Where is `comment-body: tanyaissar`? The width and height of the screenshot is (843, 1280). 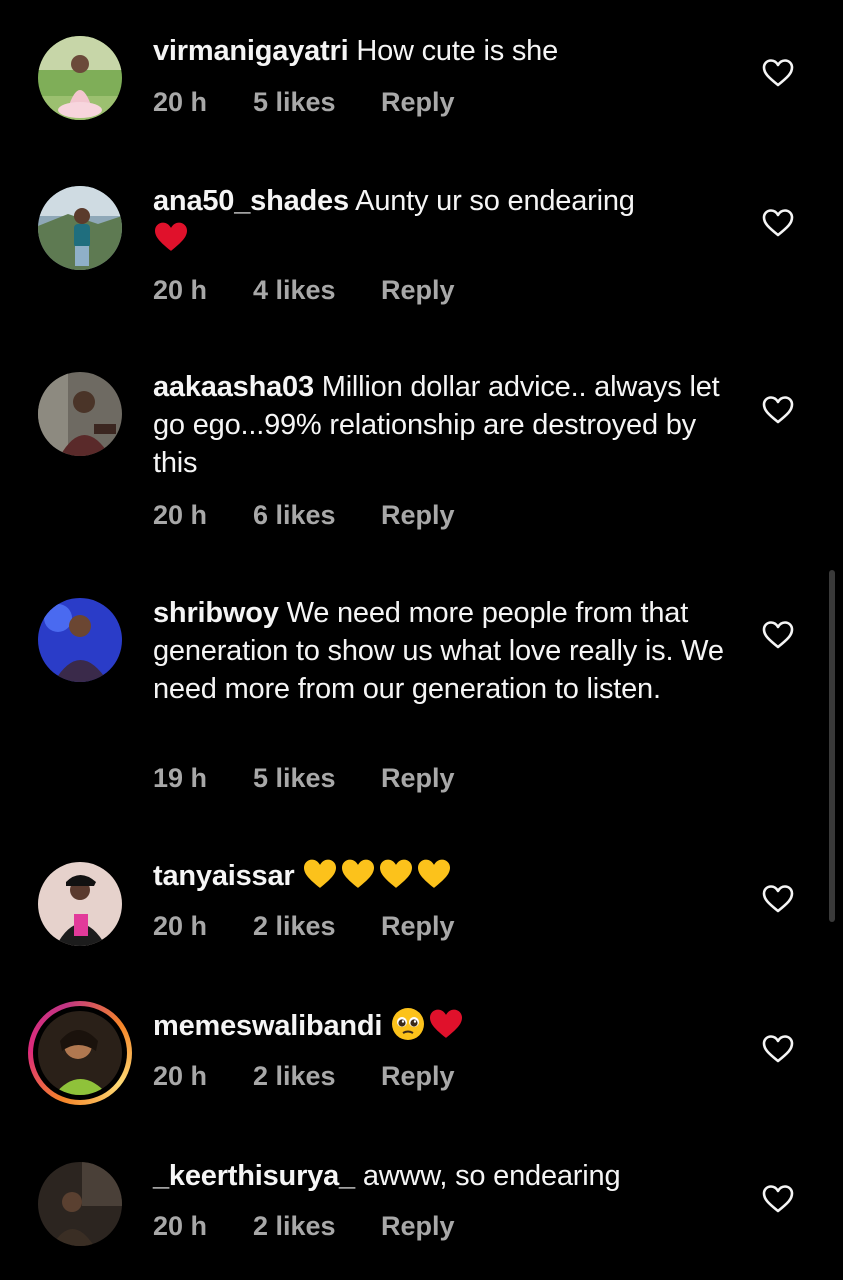 comment-body: tanyaissar is located at coordinates (448, 876).